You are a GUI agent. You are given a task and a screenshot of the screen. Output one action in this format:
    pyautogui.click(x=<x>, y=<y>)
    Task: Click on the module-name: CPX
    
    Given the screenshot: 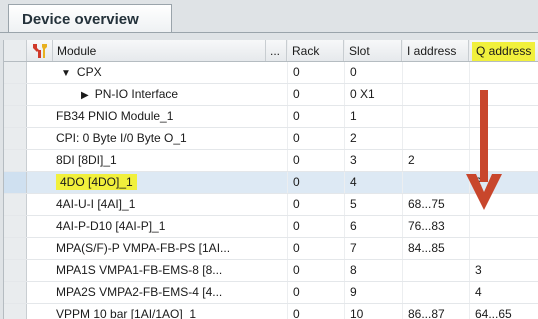 What is the action you would take?
    pyautogui.click(x=89, y=72)
    